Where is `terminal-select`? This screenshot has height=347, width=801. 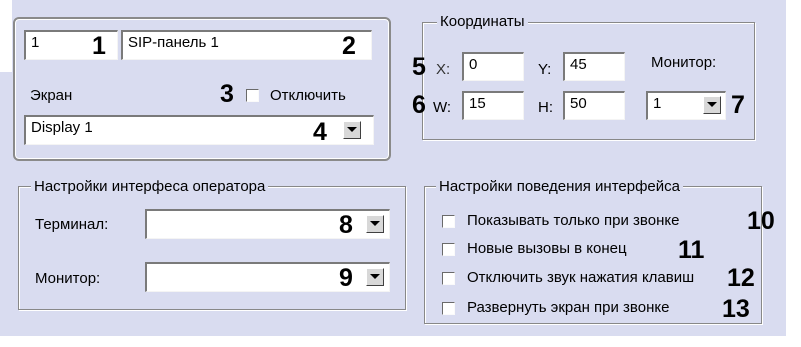 terminal-select is located at coordinates (267, 224).